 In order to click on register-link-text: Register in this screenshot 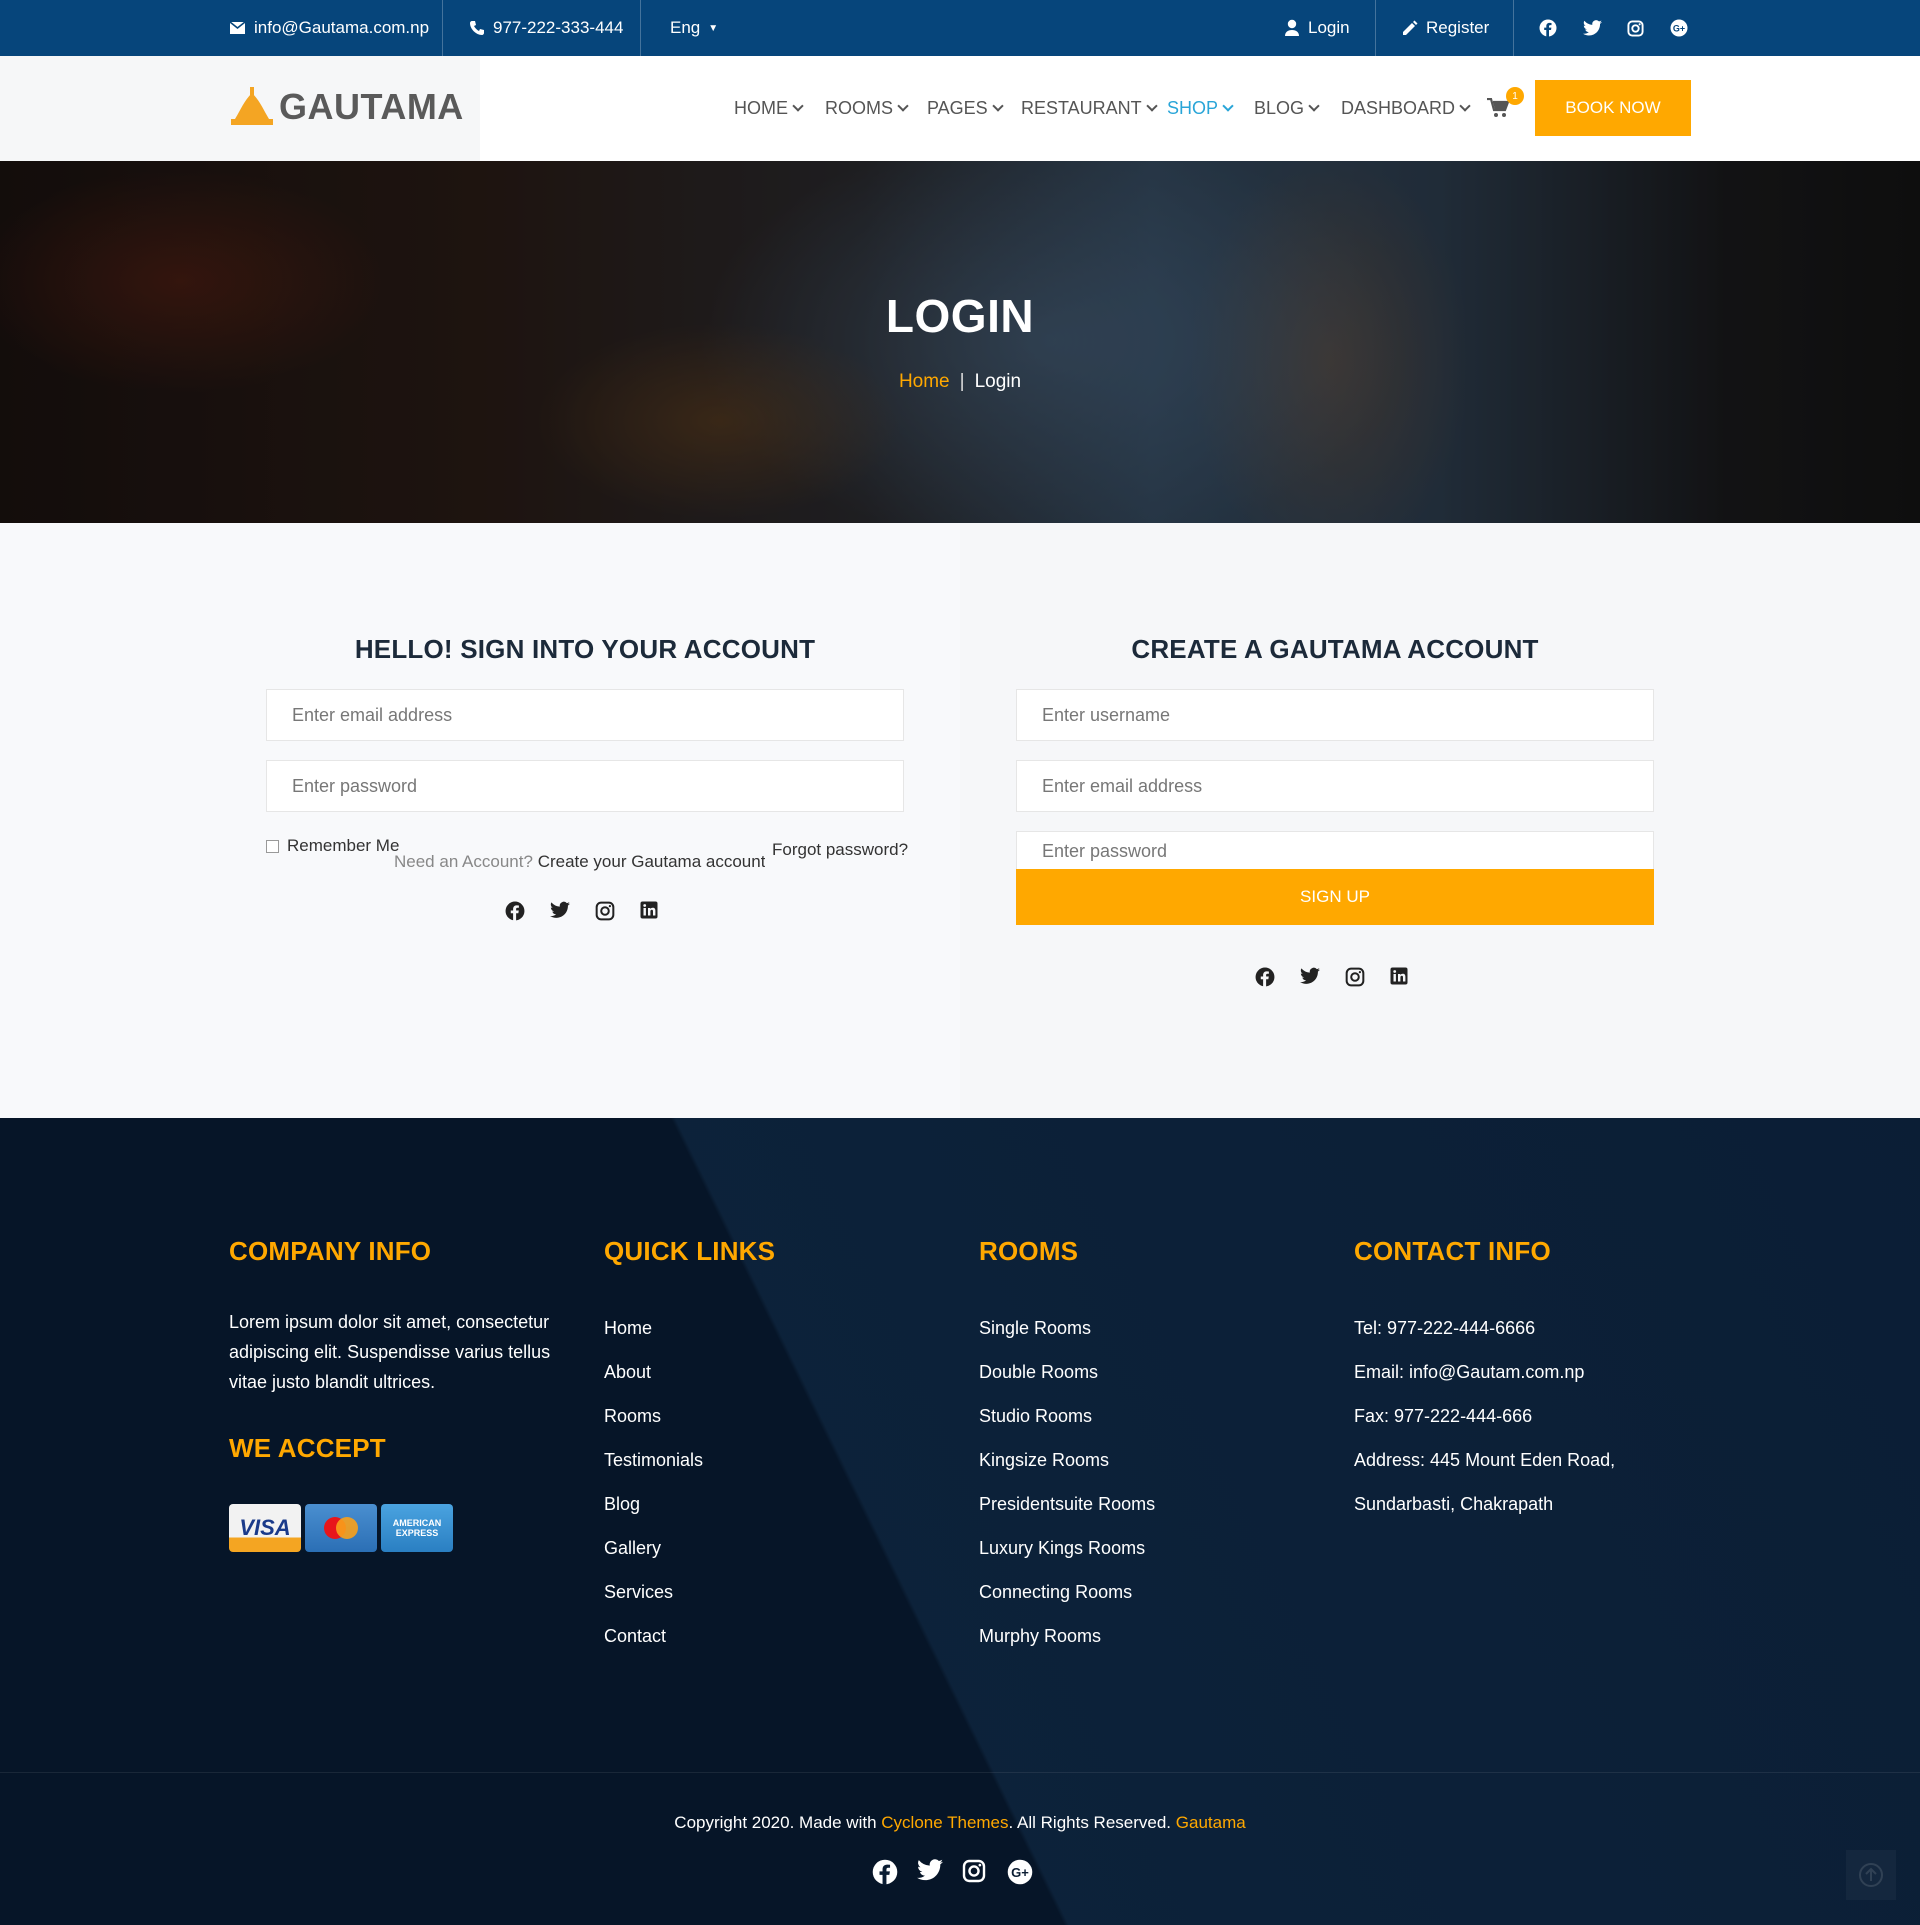, I will do `click(1458, 27)`.